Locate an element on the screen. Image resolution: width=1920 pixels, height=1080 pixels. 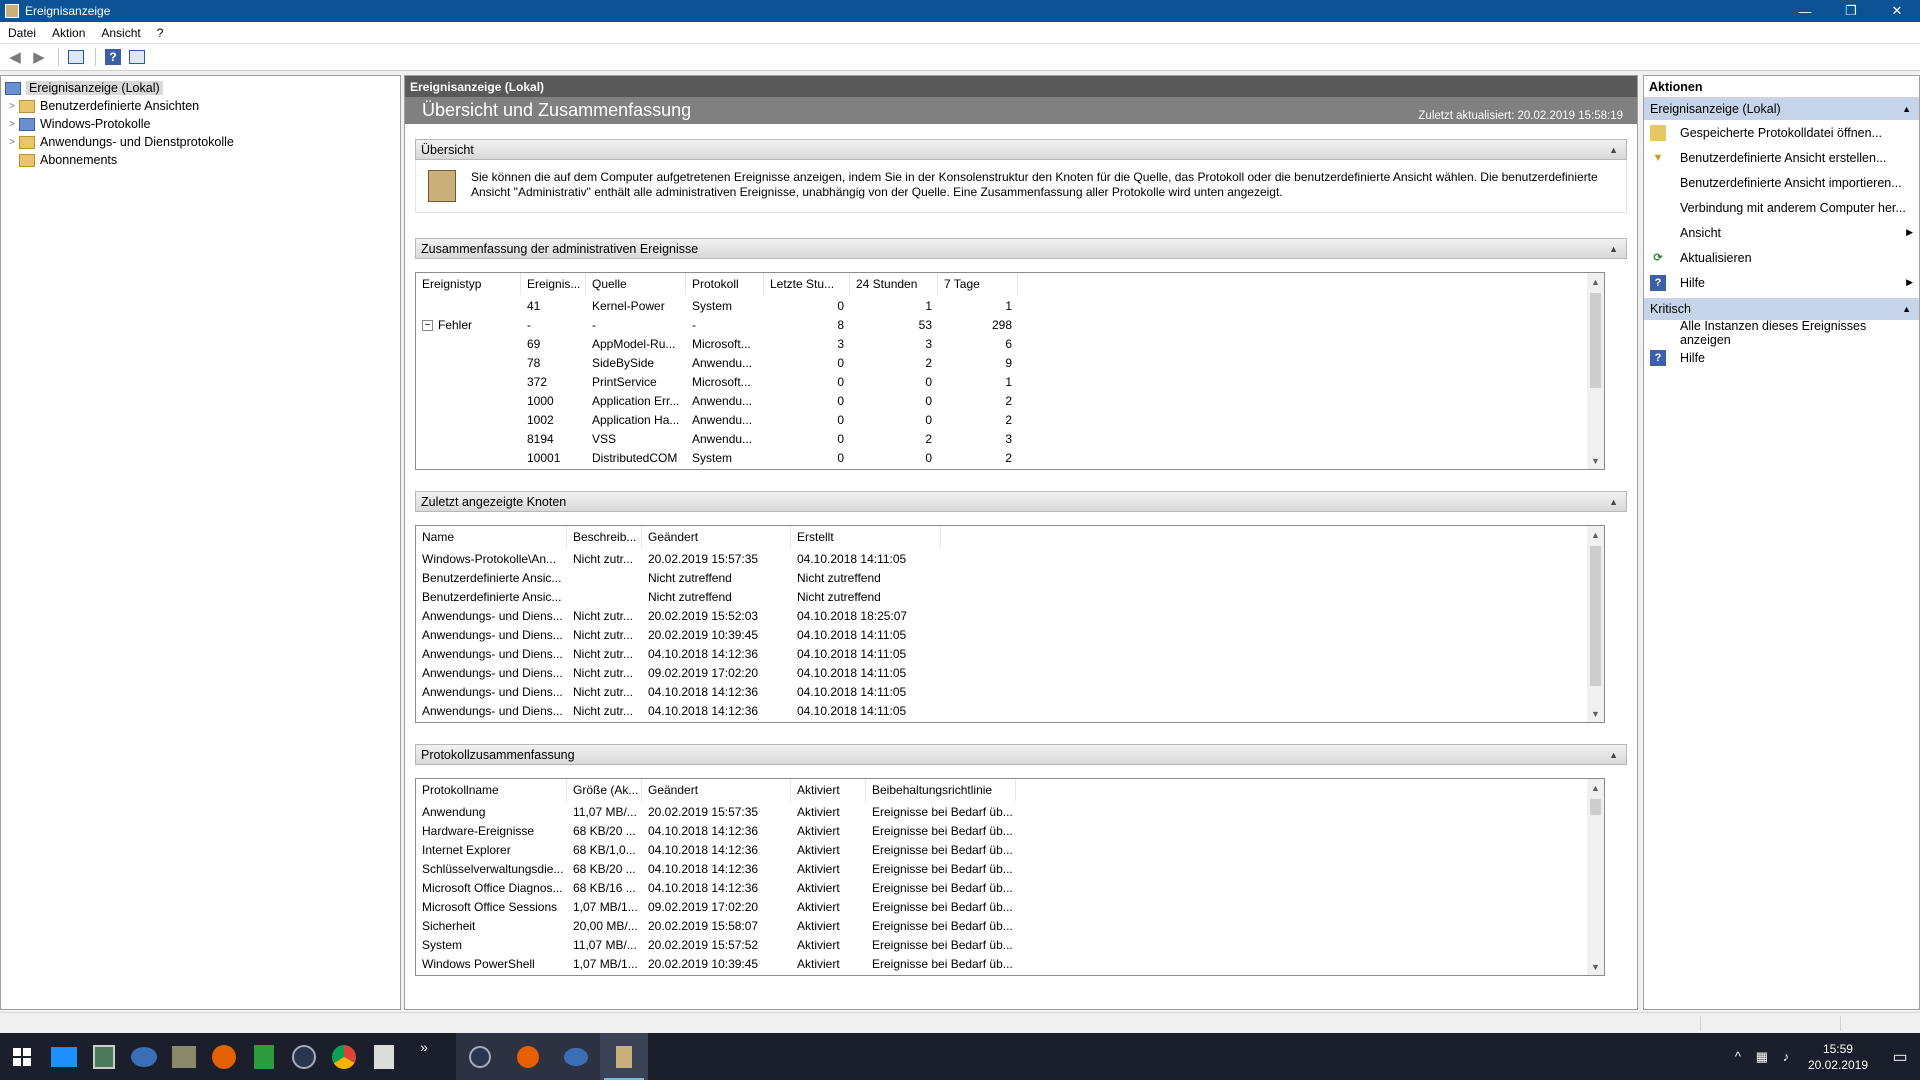
column-header: Protokollname is located at coordinates (491, 790).